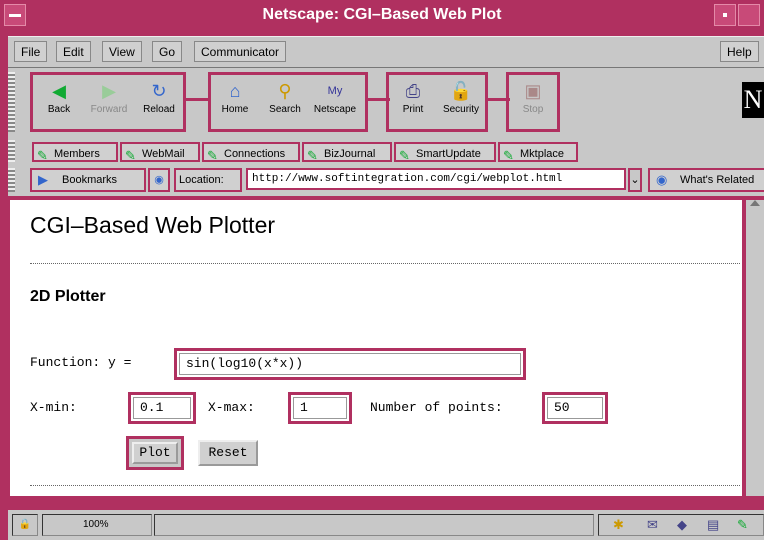 The image size is (764, 540). What do you see at coordinates (335, 109) in the screenshot?
I see `netscape-label: Netscape` at bounding box center [335, 109].